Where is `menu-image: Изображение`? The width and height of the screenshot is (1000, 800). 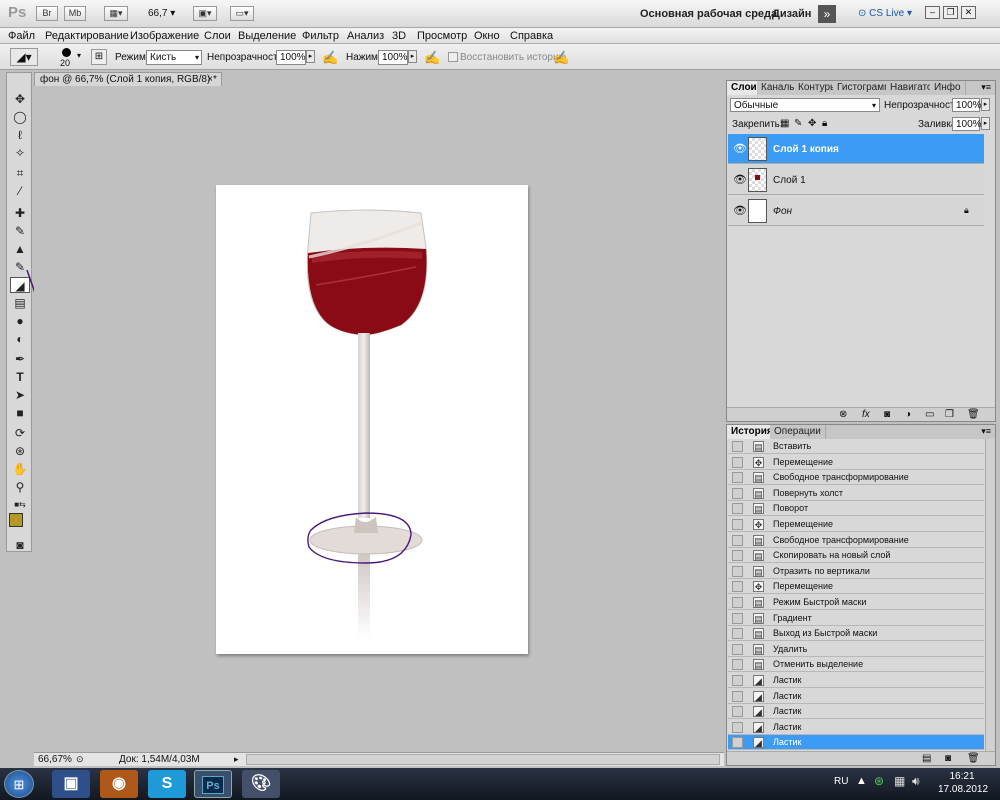 menu-image: Изображение is located at coordinates (164, 36).